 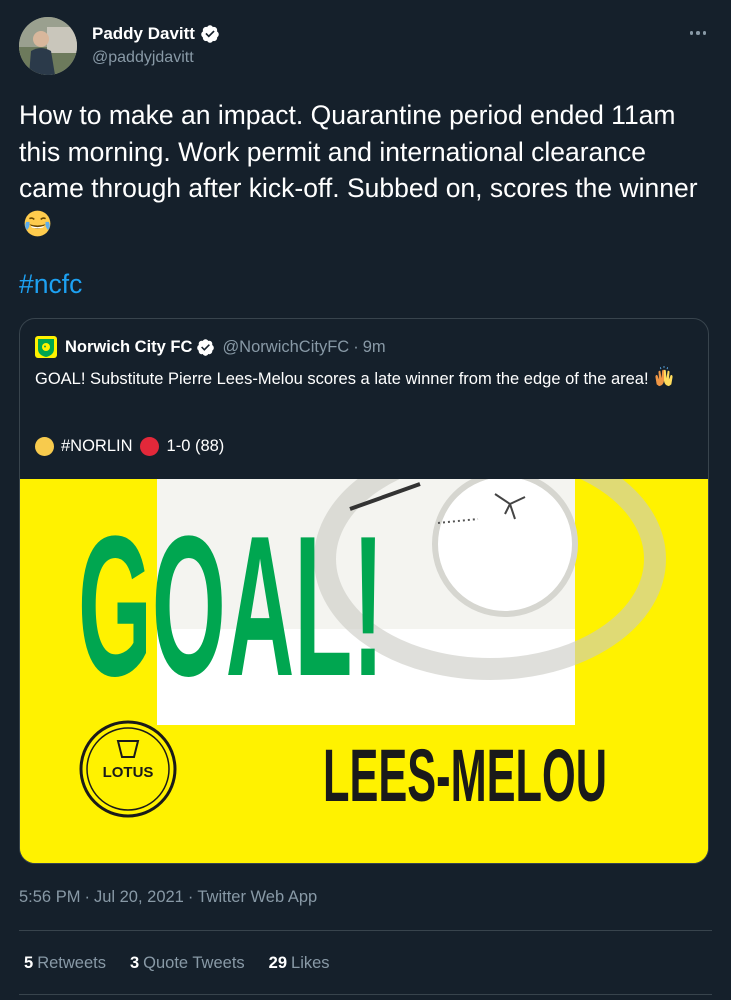 I want to click on tweet-time: 5:56 PM, so click(x=49, y=897).